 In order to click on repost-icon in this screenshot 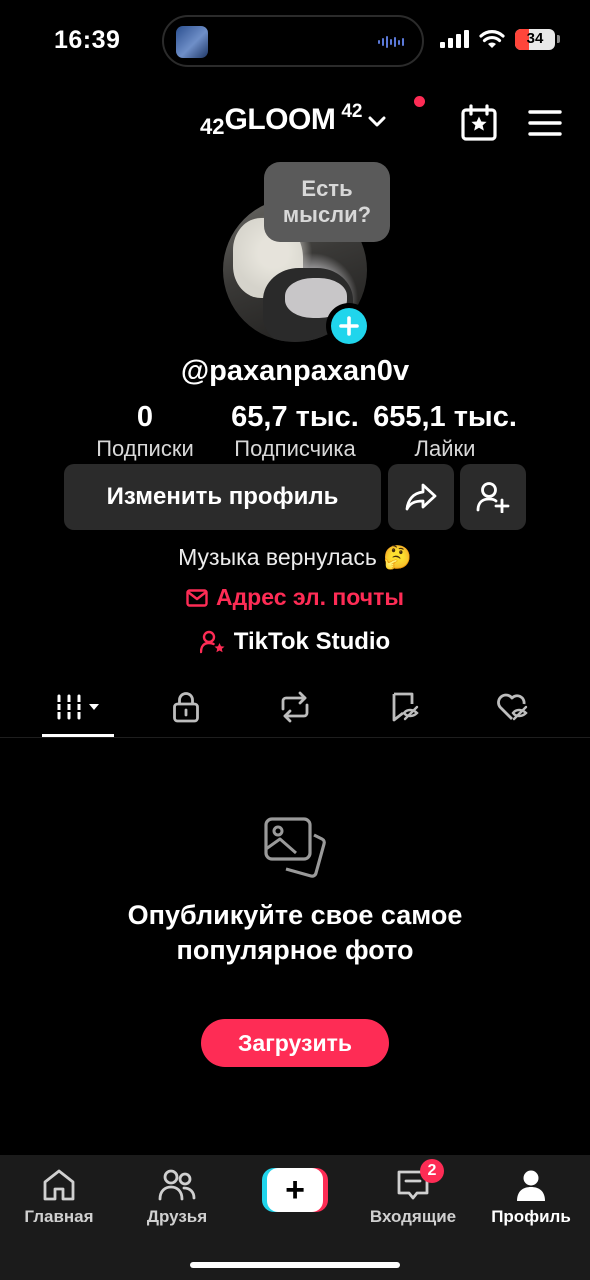, I will do `click(295, 707)`.